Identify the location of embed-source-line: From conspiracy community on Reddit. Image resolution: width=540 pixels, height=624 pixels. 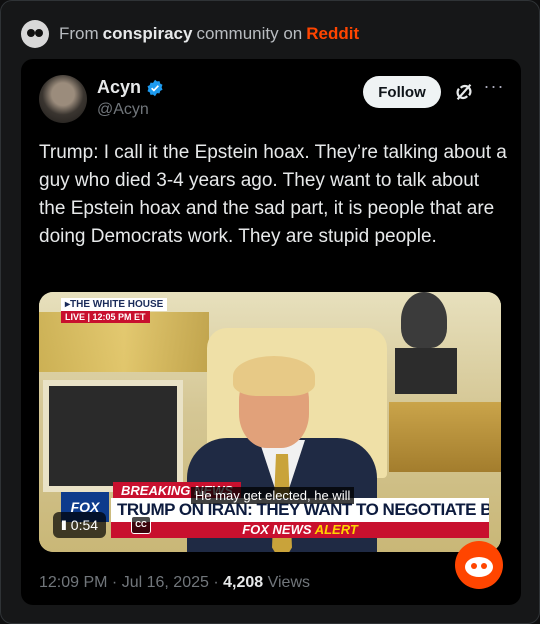
(190, 34).